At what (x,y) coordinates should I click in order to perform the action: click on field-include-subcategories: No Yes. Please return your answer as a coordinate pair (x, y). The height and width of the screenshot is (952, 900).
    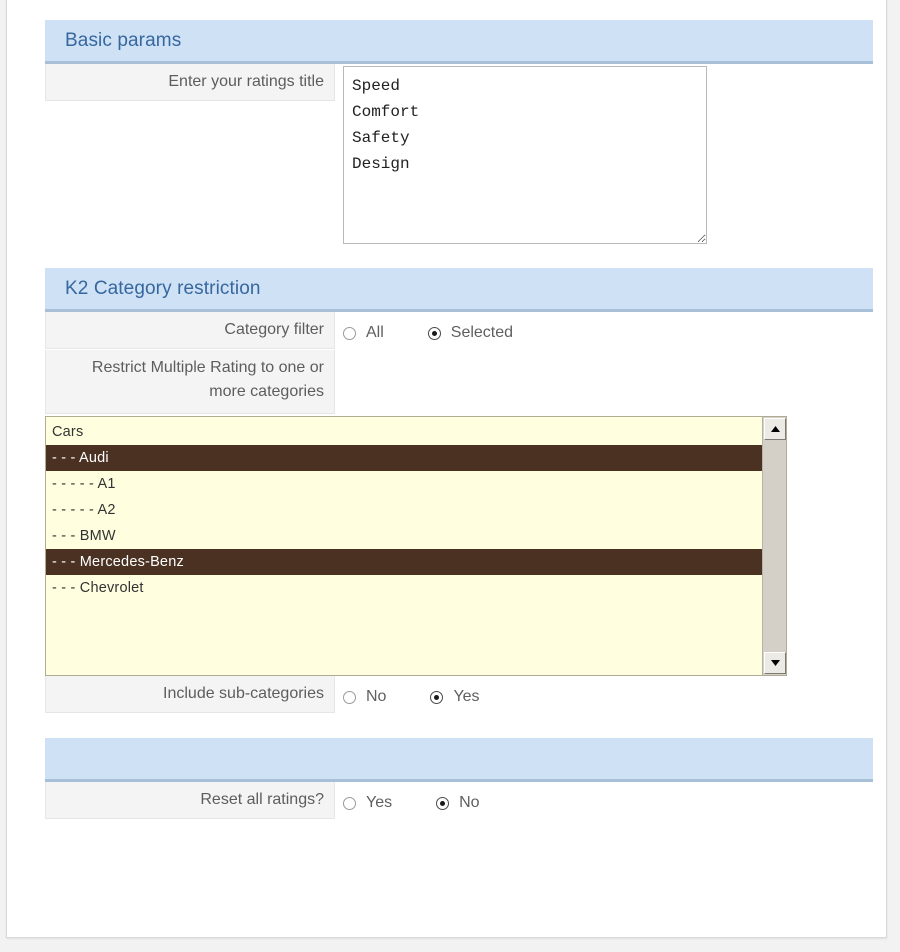
    Looking at the image, I should click on (604, 695).